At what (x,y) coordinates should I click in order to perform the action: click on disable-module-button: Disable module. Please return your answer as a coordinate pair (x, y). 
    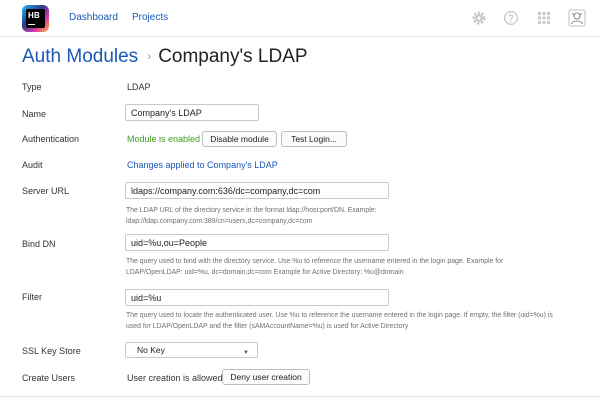
    Looking at the image, I should click on (239, 139).